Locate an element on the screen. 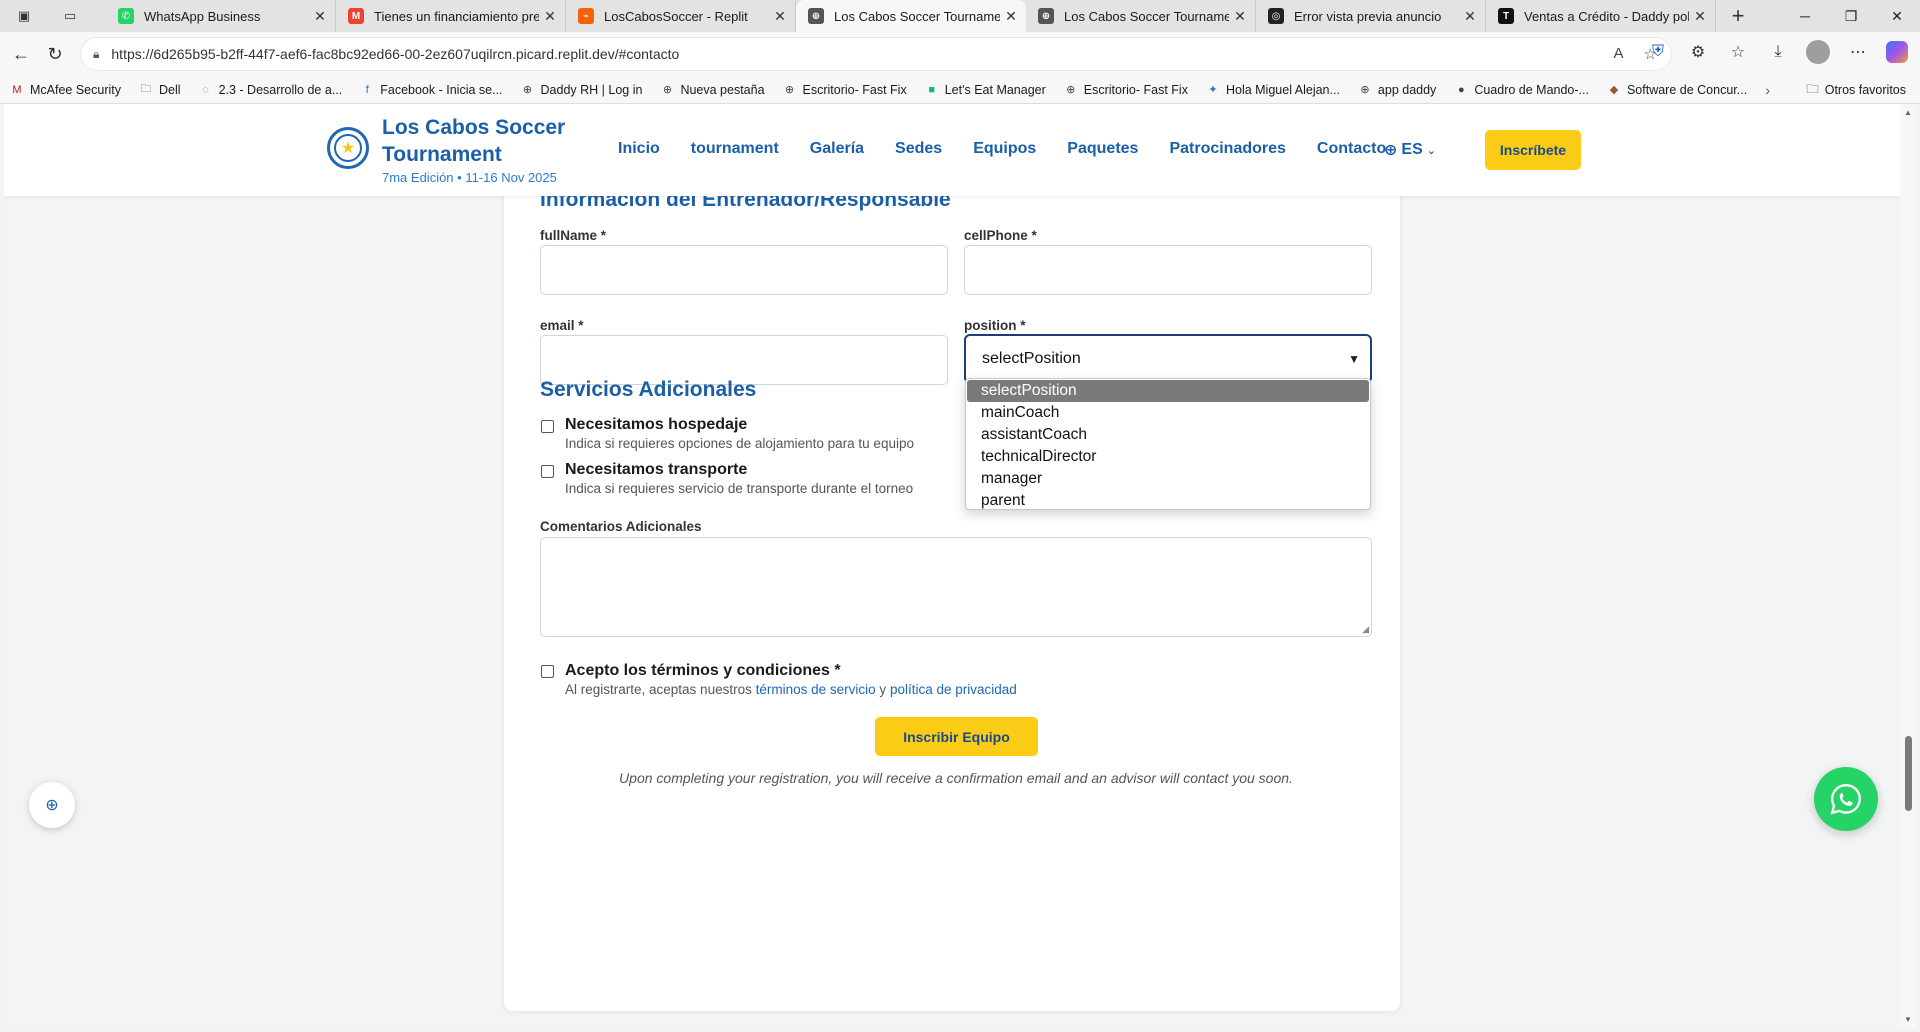 Image resolution: width=1920 pixels, height=1032 pixels. transport-checkbox is located at coordinates (547, 471).